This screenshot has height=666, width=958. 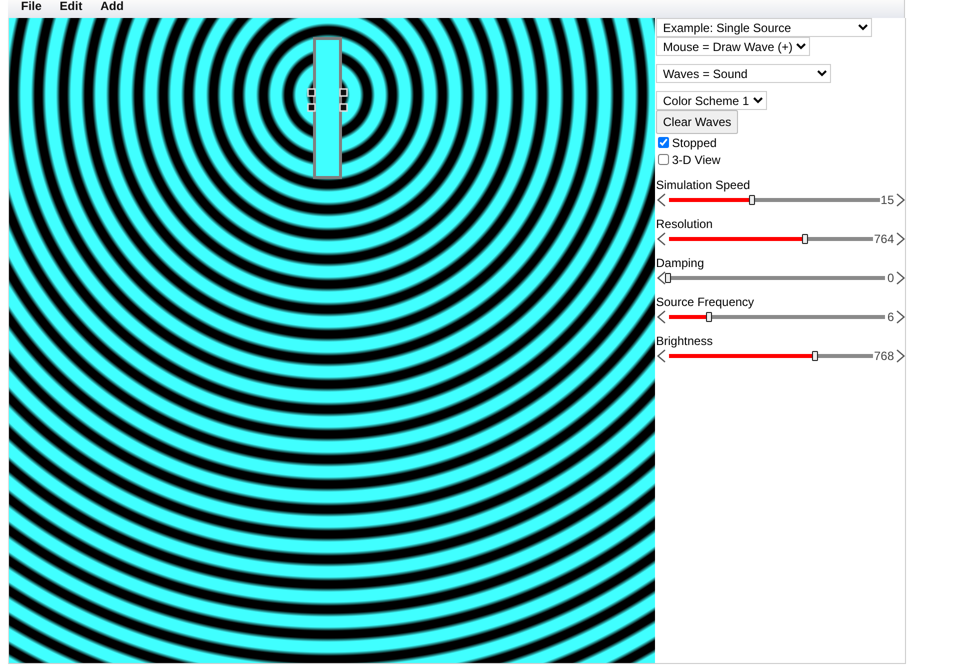 I want to click on checkbox-label: Stopped, so click(x=694, y=143).